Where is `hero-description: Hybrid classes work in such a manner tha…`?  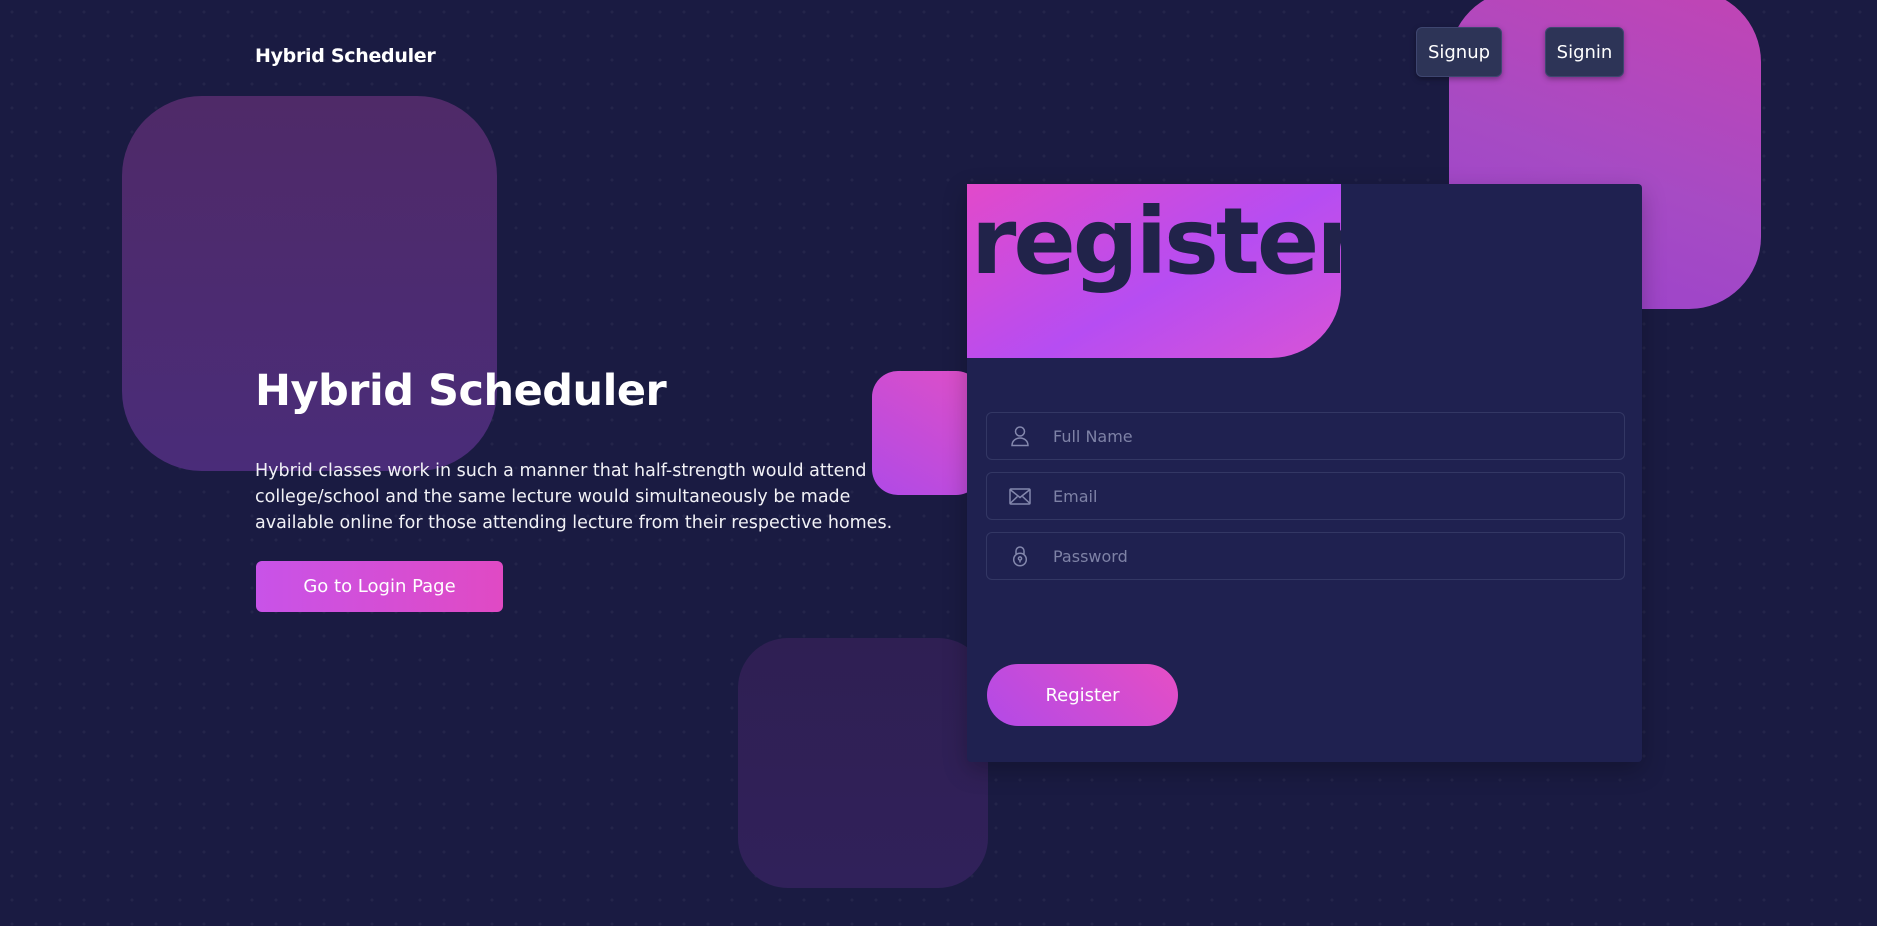
hero-description: Hybrid classes work in such a manner tha… is located at coordinates (574, 497).